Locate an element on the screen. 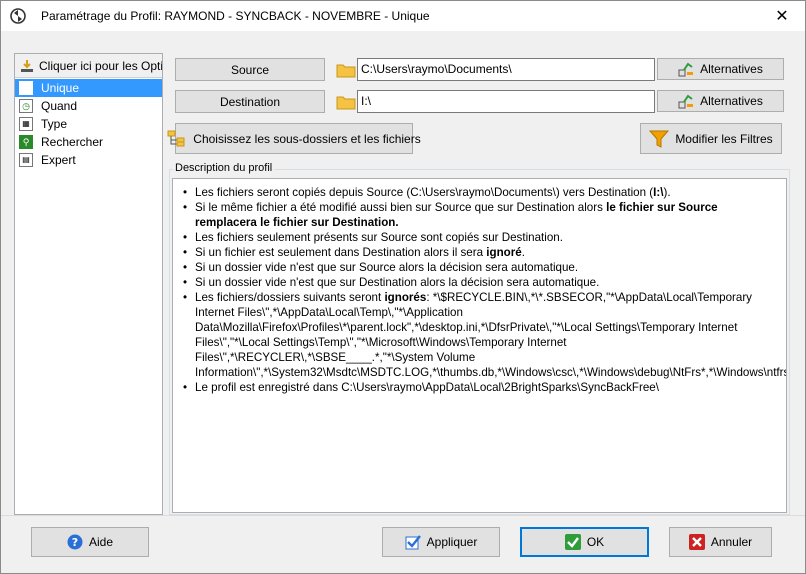 This screenshot has width=806, height=574. download-arrow-icon is located at coordinates (27, 66).